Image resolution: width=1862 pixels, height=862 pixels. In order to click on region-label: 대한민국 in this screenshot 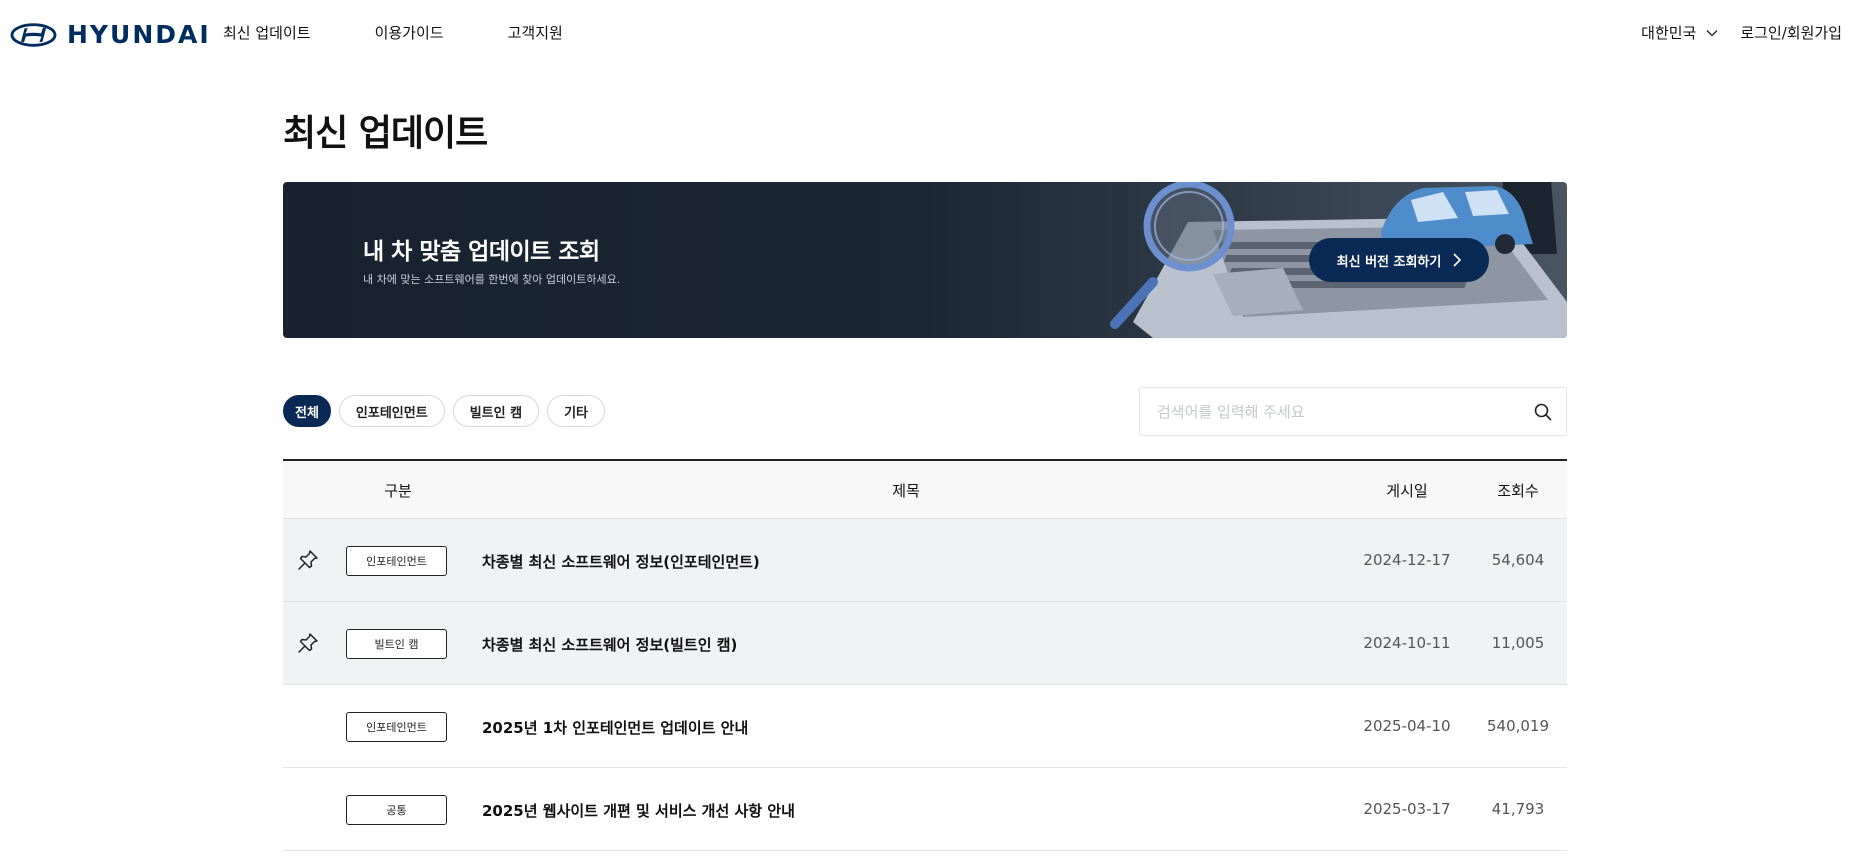, I will do `click(1669, 33)`.